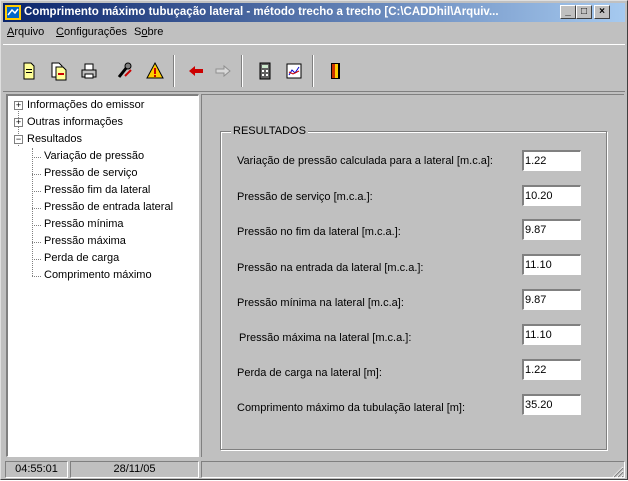 The width and height of the screenshot is (628, 481). I want to click on tree-item-label: Pressão máxima, so click(85, 241).